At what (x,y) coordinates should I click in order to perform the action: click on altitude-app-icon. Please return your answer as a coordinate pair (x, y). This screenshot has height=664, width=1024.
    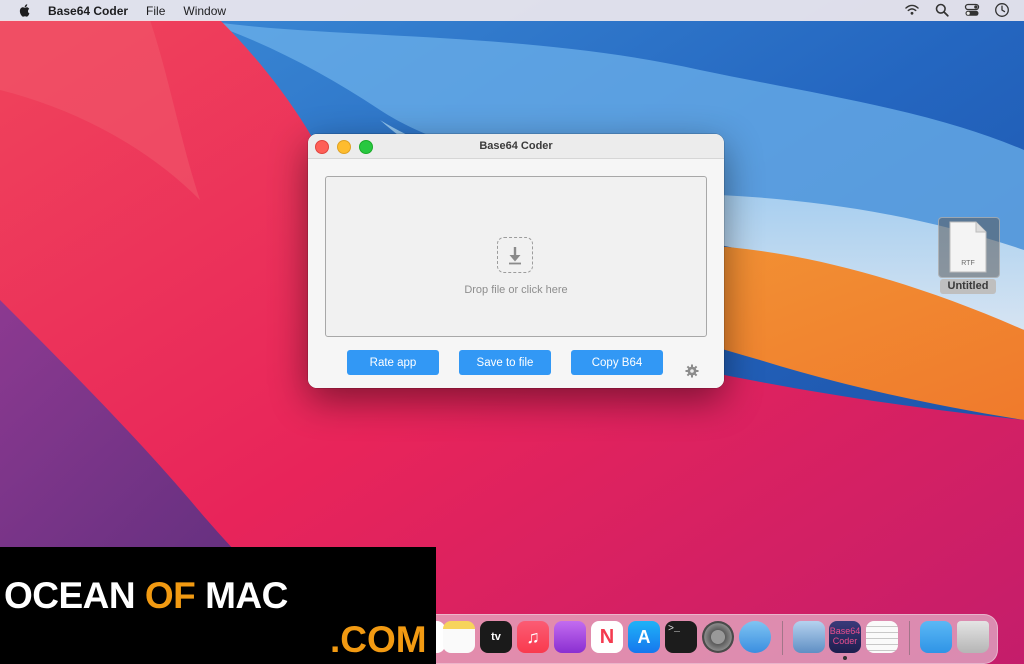
    Looking at the image, I should click on (755, 637).